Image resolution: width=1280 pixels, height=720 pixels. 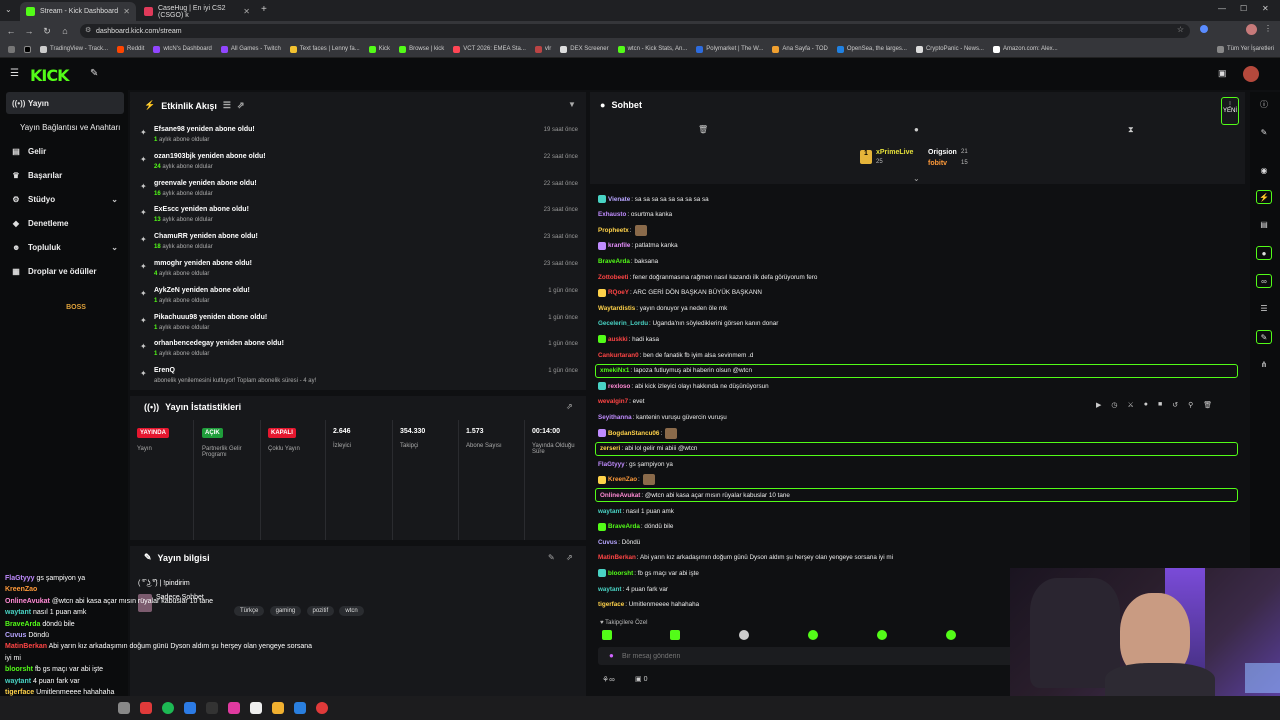 I want to click on tools-icon: ✎, so click(x=94, y=73).